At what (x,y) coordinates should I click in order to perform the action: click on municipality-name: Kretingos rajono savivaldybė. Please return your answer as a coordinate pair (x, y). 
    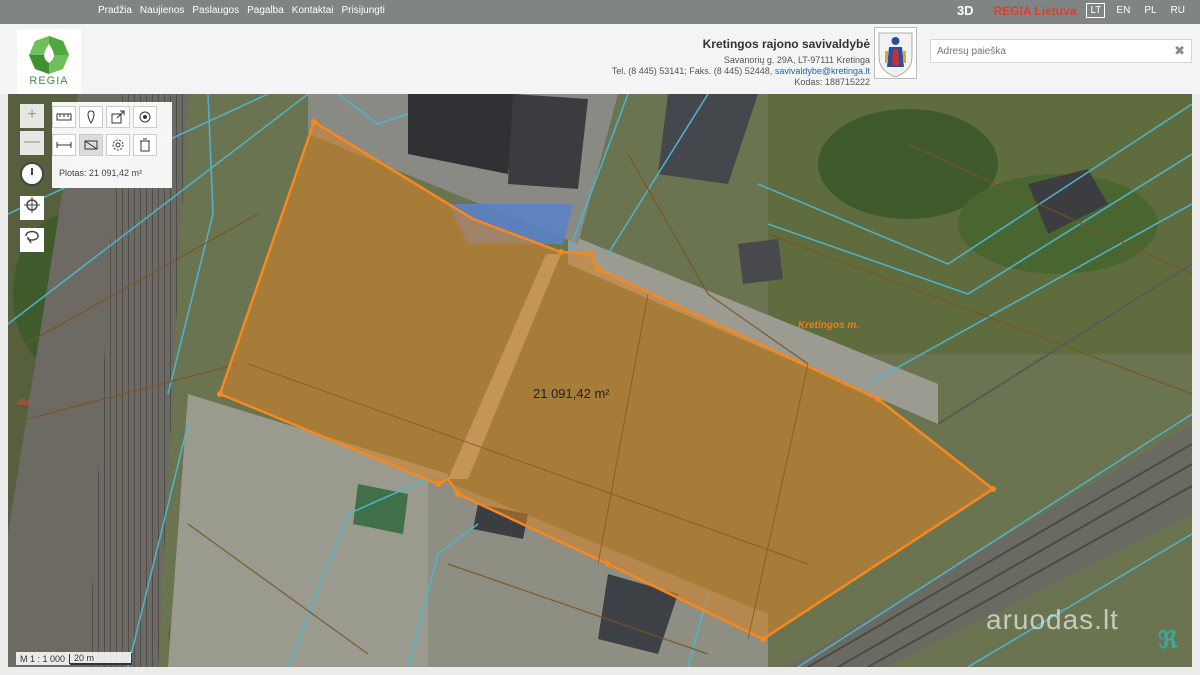
    Looking at the image, I should click on (786, 44).